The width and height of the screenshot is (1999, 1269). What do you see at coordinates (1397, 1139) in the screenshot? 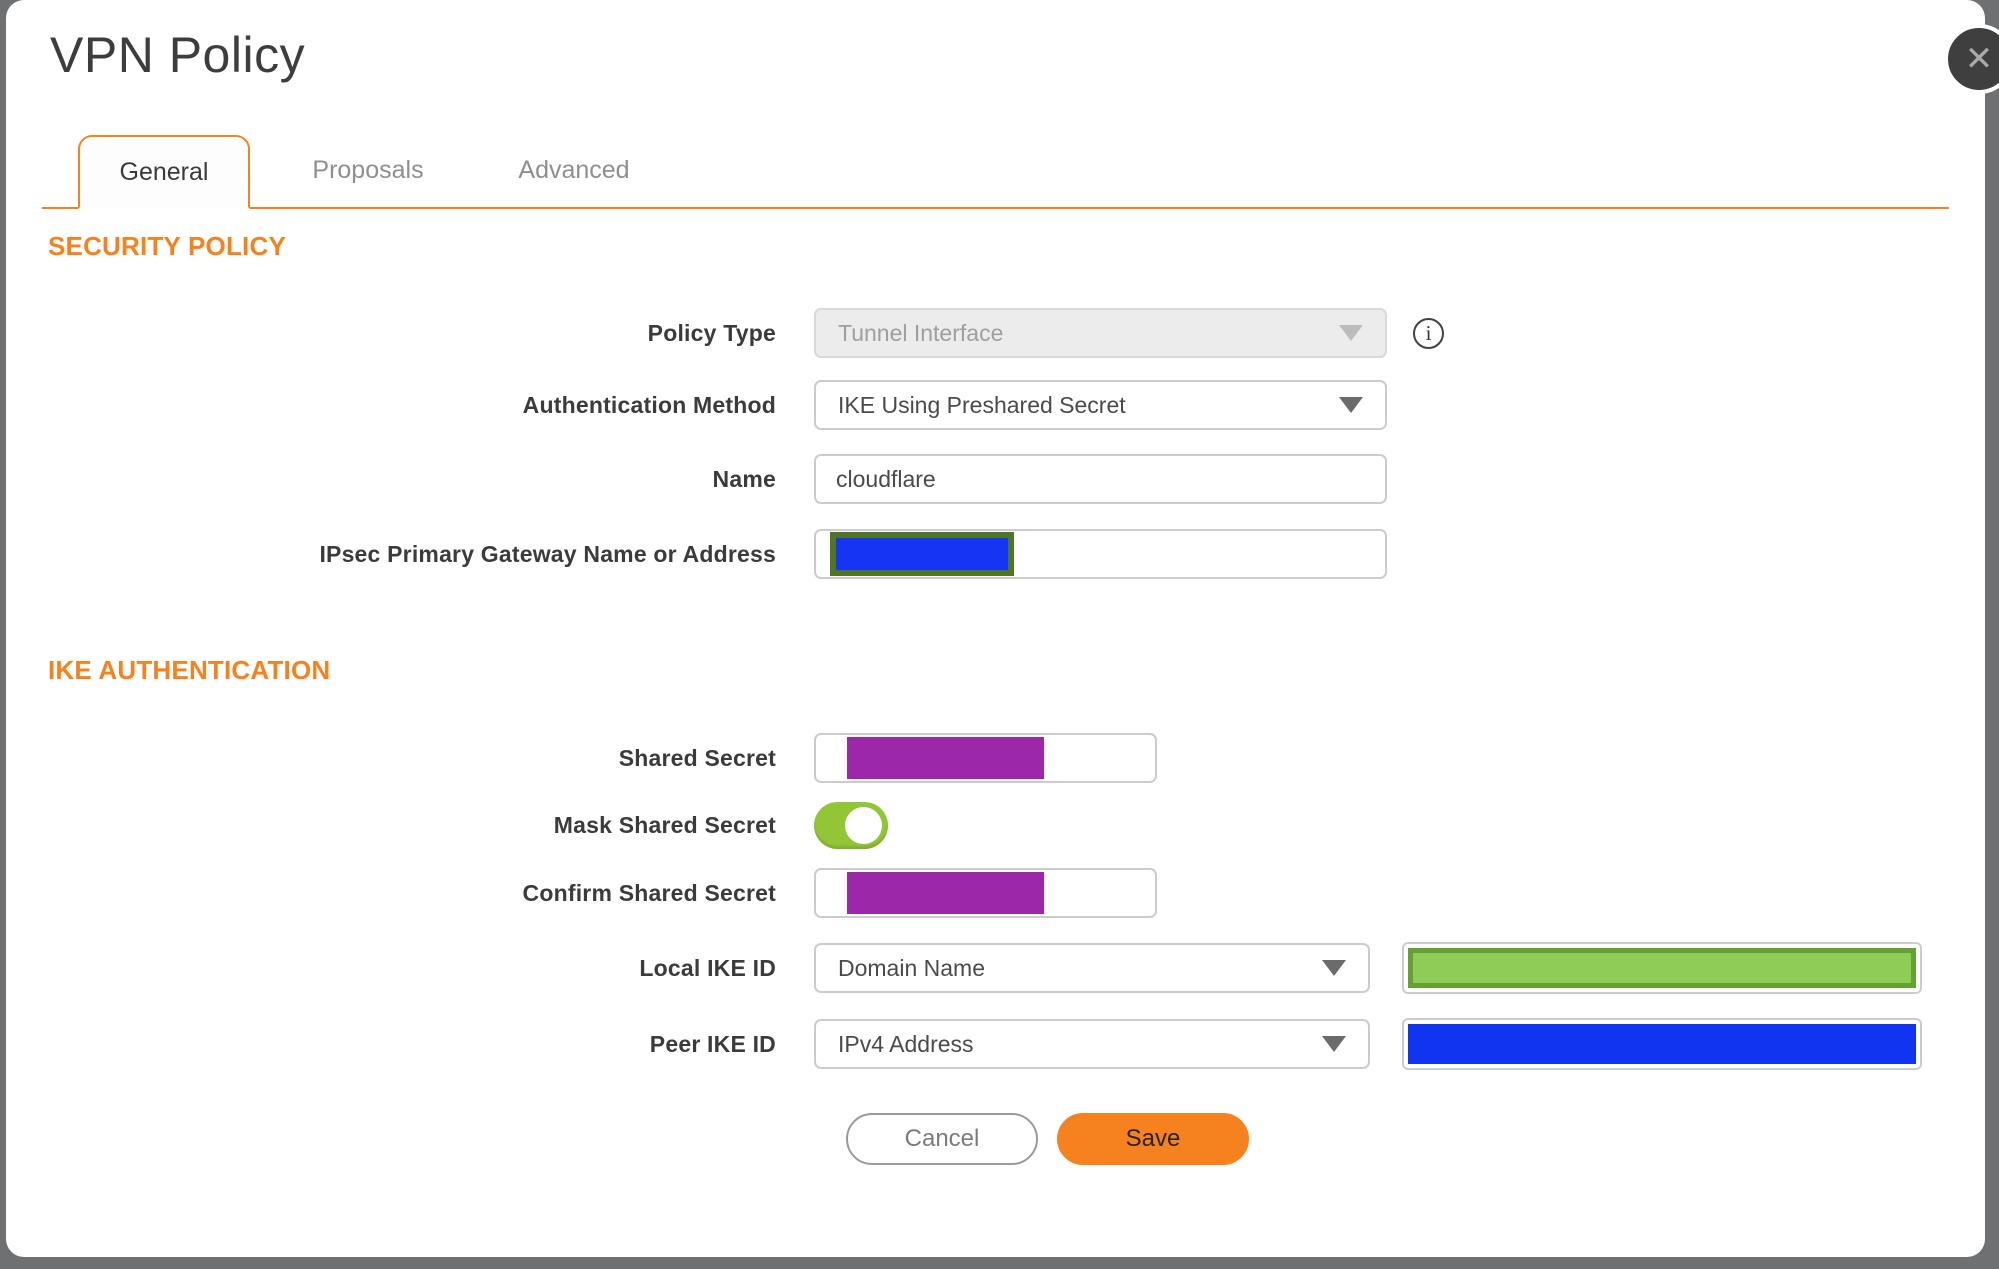
I see `dialog-actions: Cancel Save` at bounding box center [1397, 1139].